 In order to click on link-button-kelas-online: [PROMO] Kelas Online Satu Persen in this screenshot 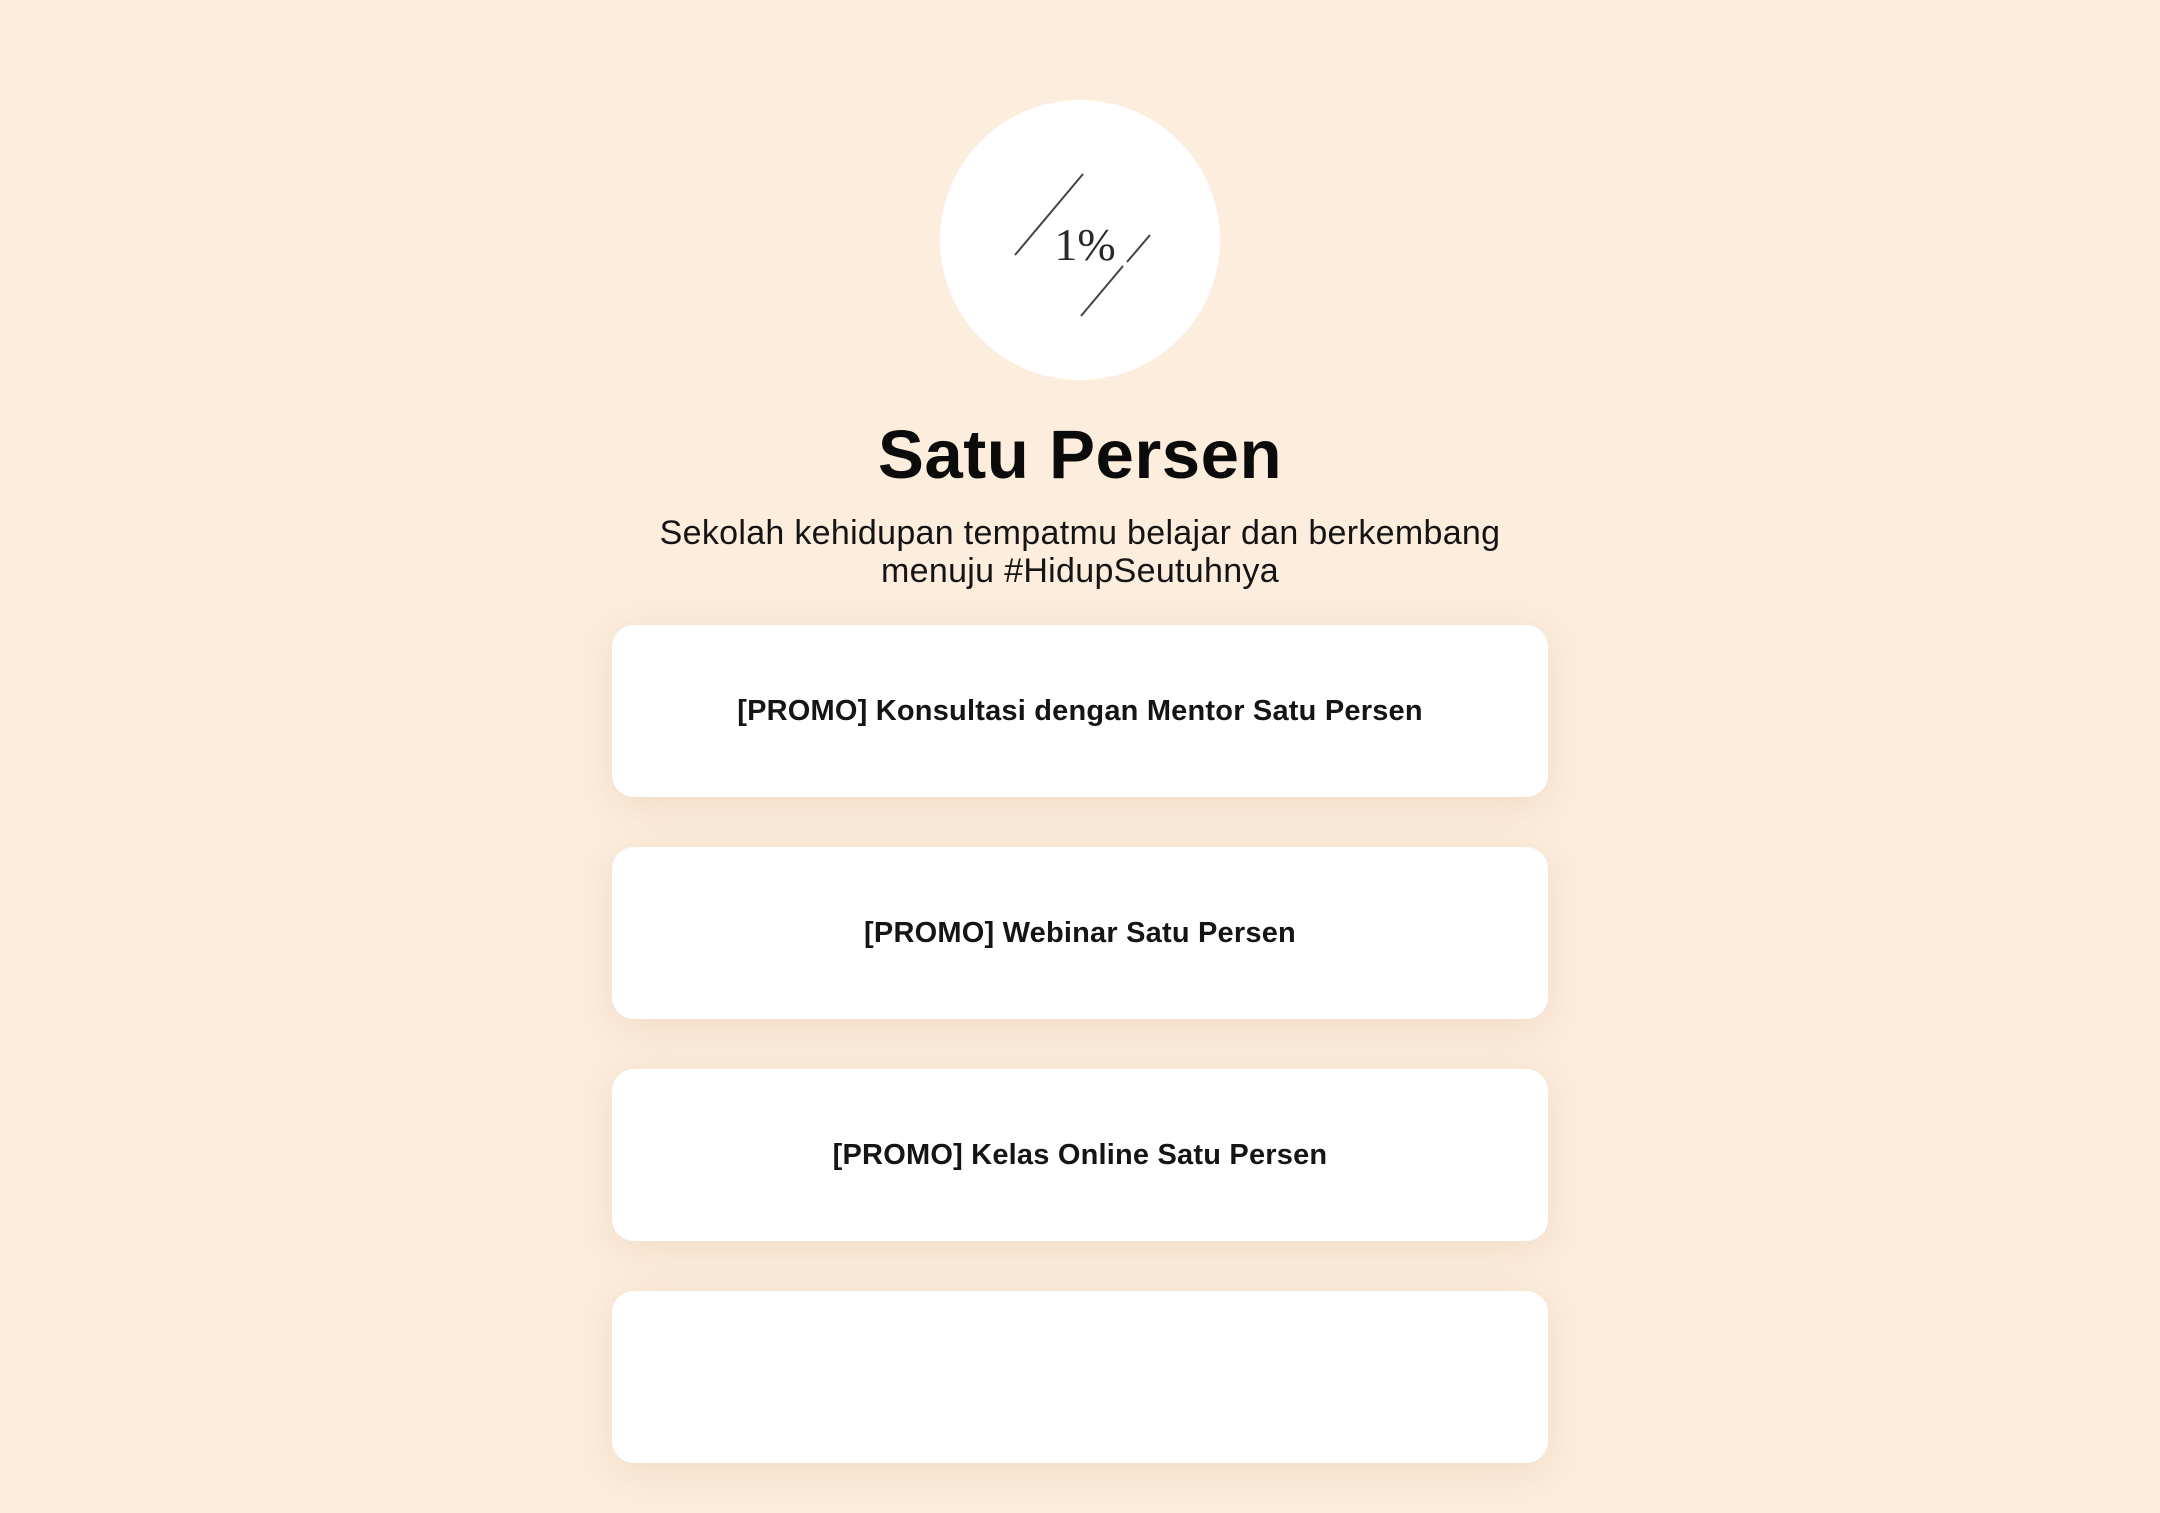, I will do `click(1080, 1155)`.